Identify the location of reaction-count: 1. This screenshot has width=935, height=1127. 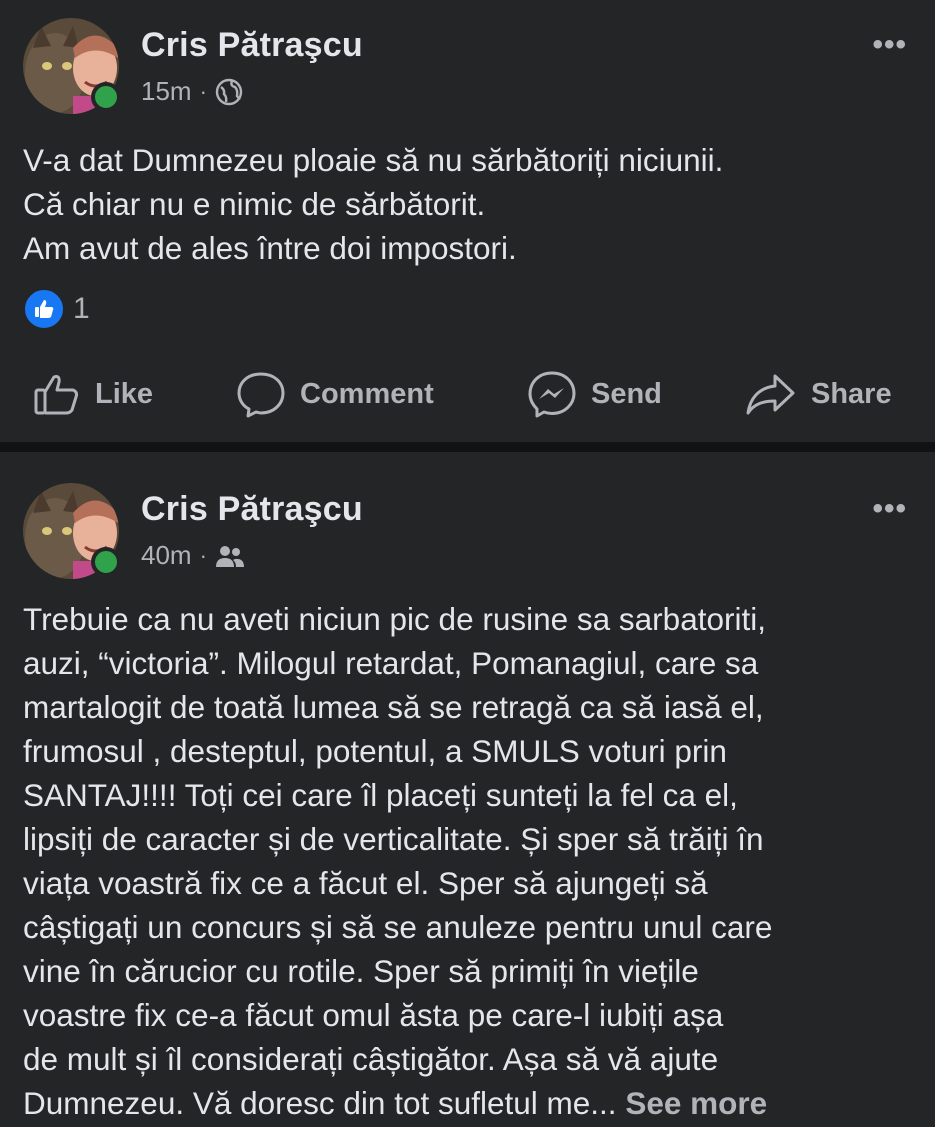
(81, 308).